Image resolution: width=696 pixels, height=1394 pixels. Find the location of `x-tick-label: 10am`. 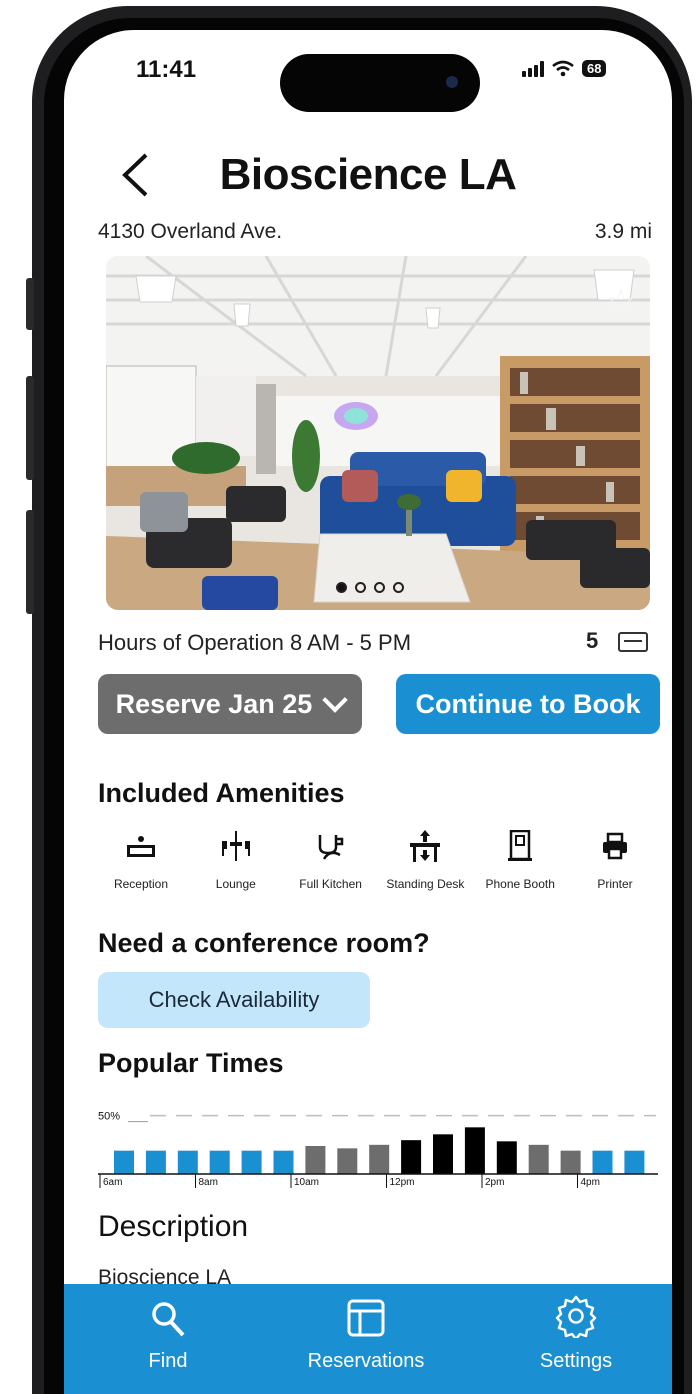

x-tick-label: 10am is located at coordinates (306, 1182).